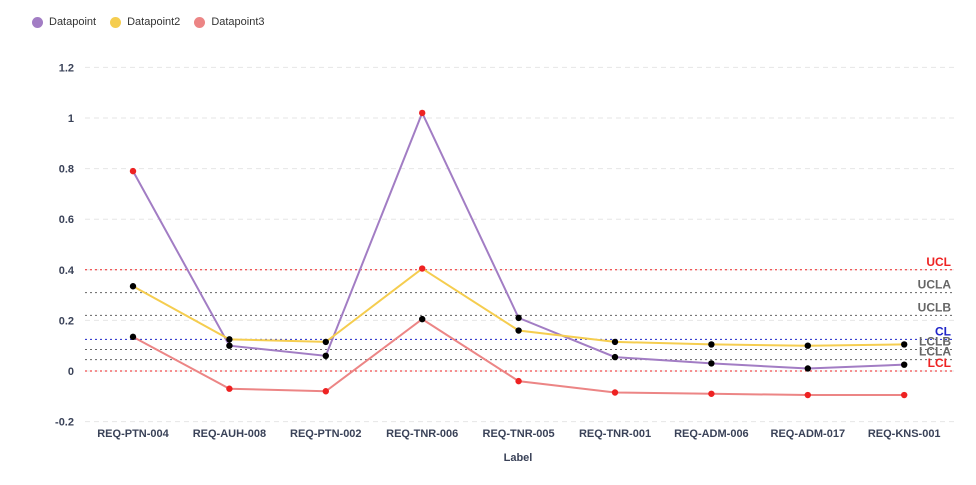  What do you see at coordinates (66, 321) in the screenshot?
I see `y-tick-label: 0.2` at bounding box center [66, 321].